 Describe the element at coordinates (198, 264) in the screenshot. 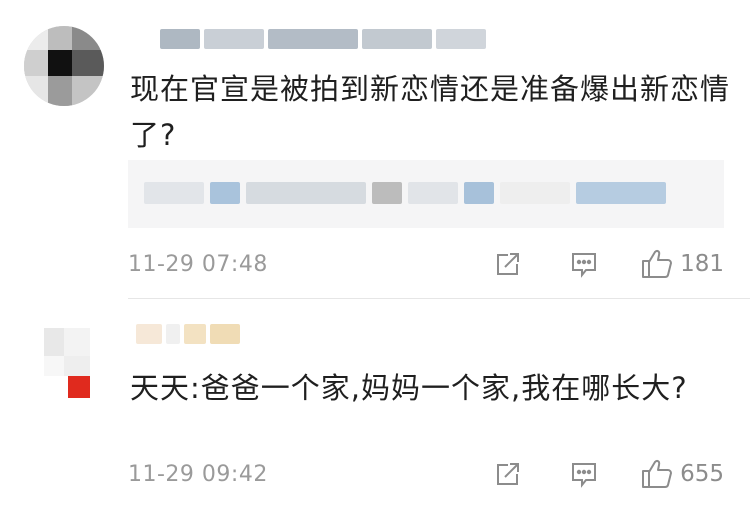

I see `timestamp: 11-29 07:48` at that location.